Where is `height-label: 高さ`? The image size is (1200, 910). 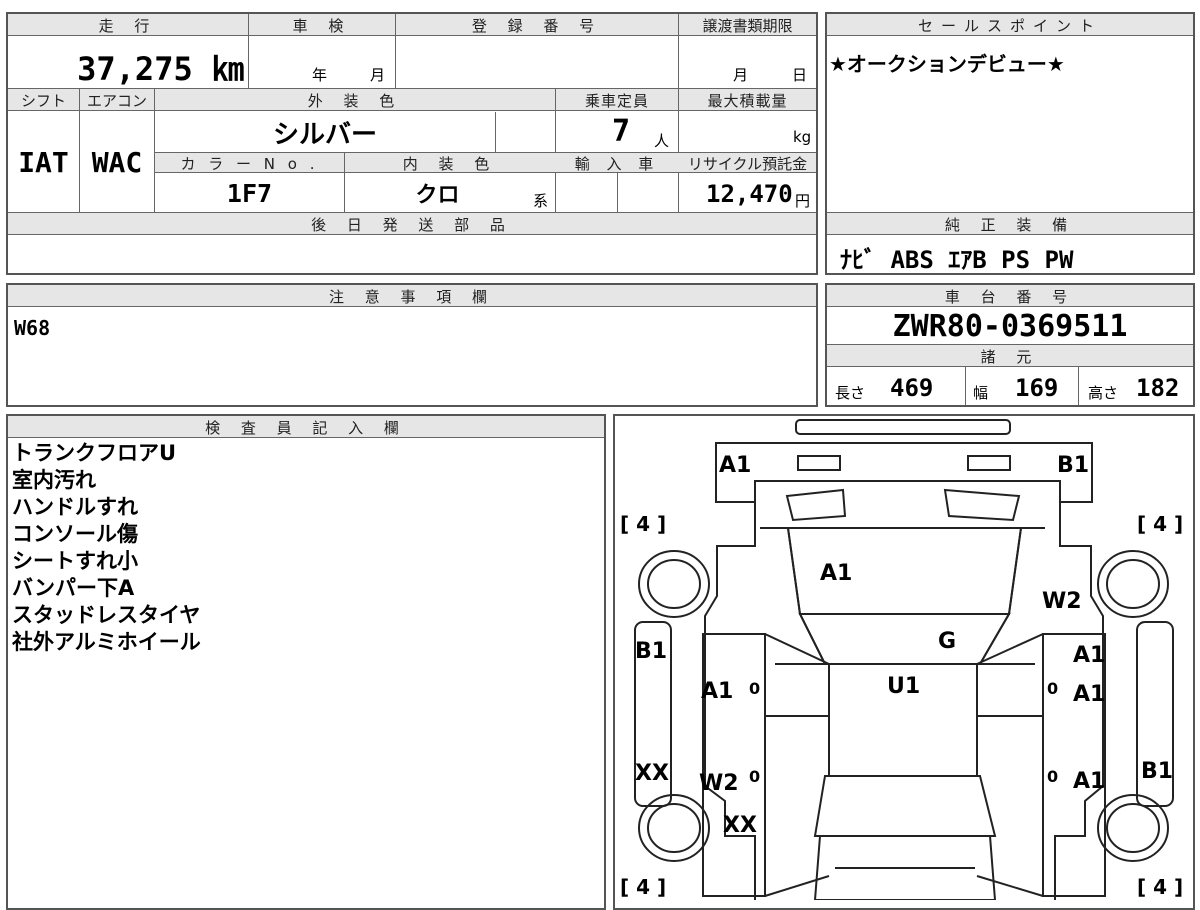 height-label: 高さ is located at coordinates (1103, 393).